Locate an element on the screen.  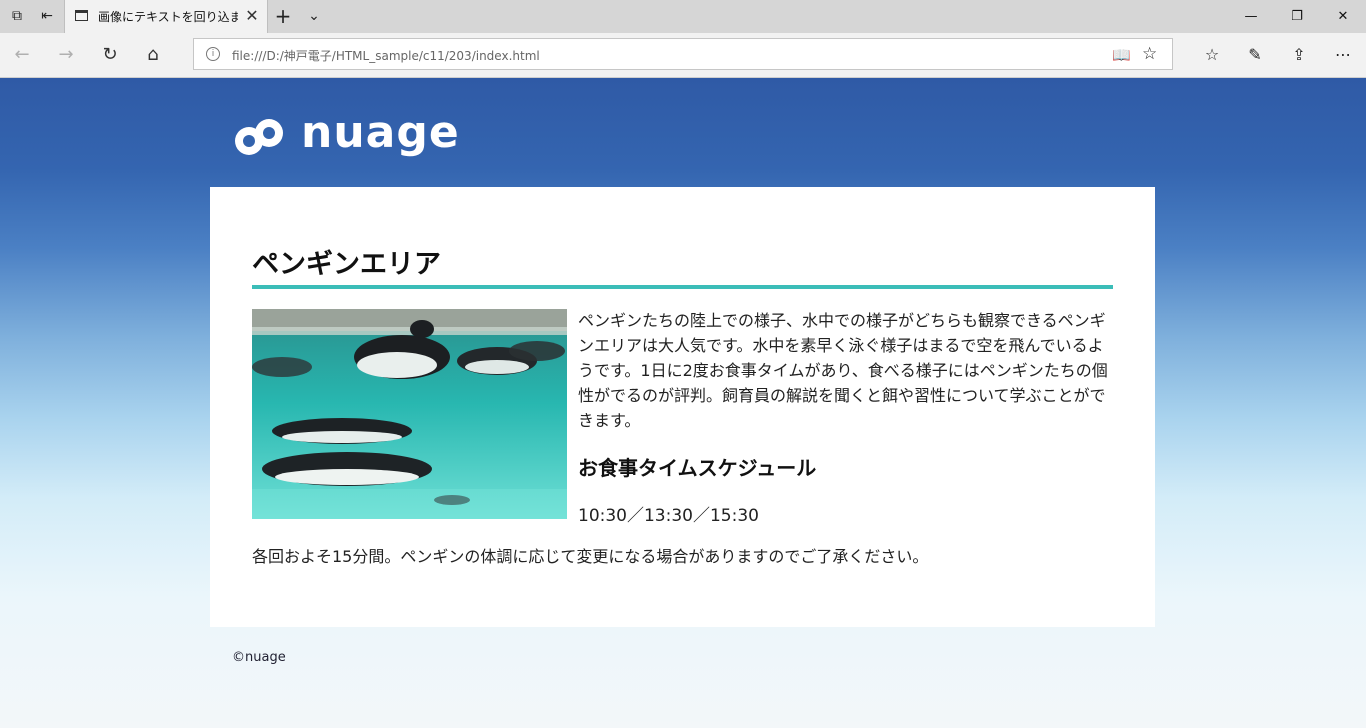
reading-view-icon: 📖 is located at coordinates (1121, 55).